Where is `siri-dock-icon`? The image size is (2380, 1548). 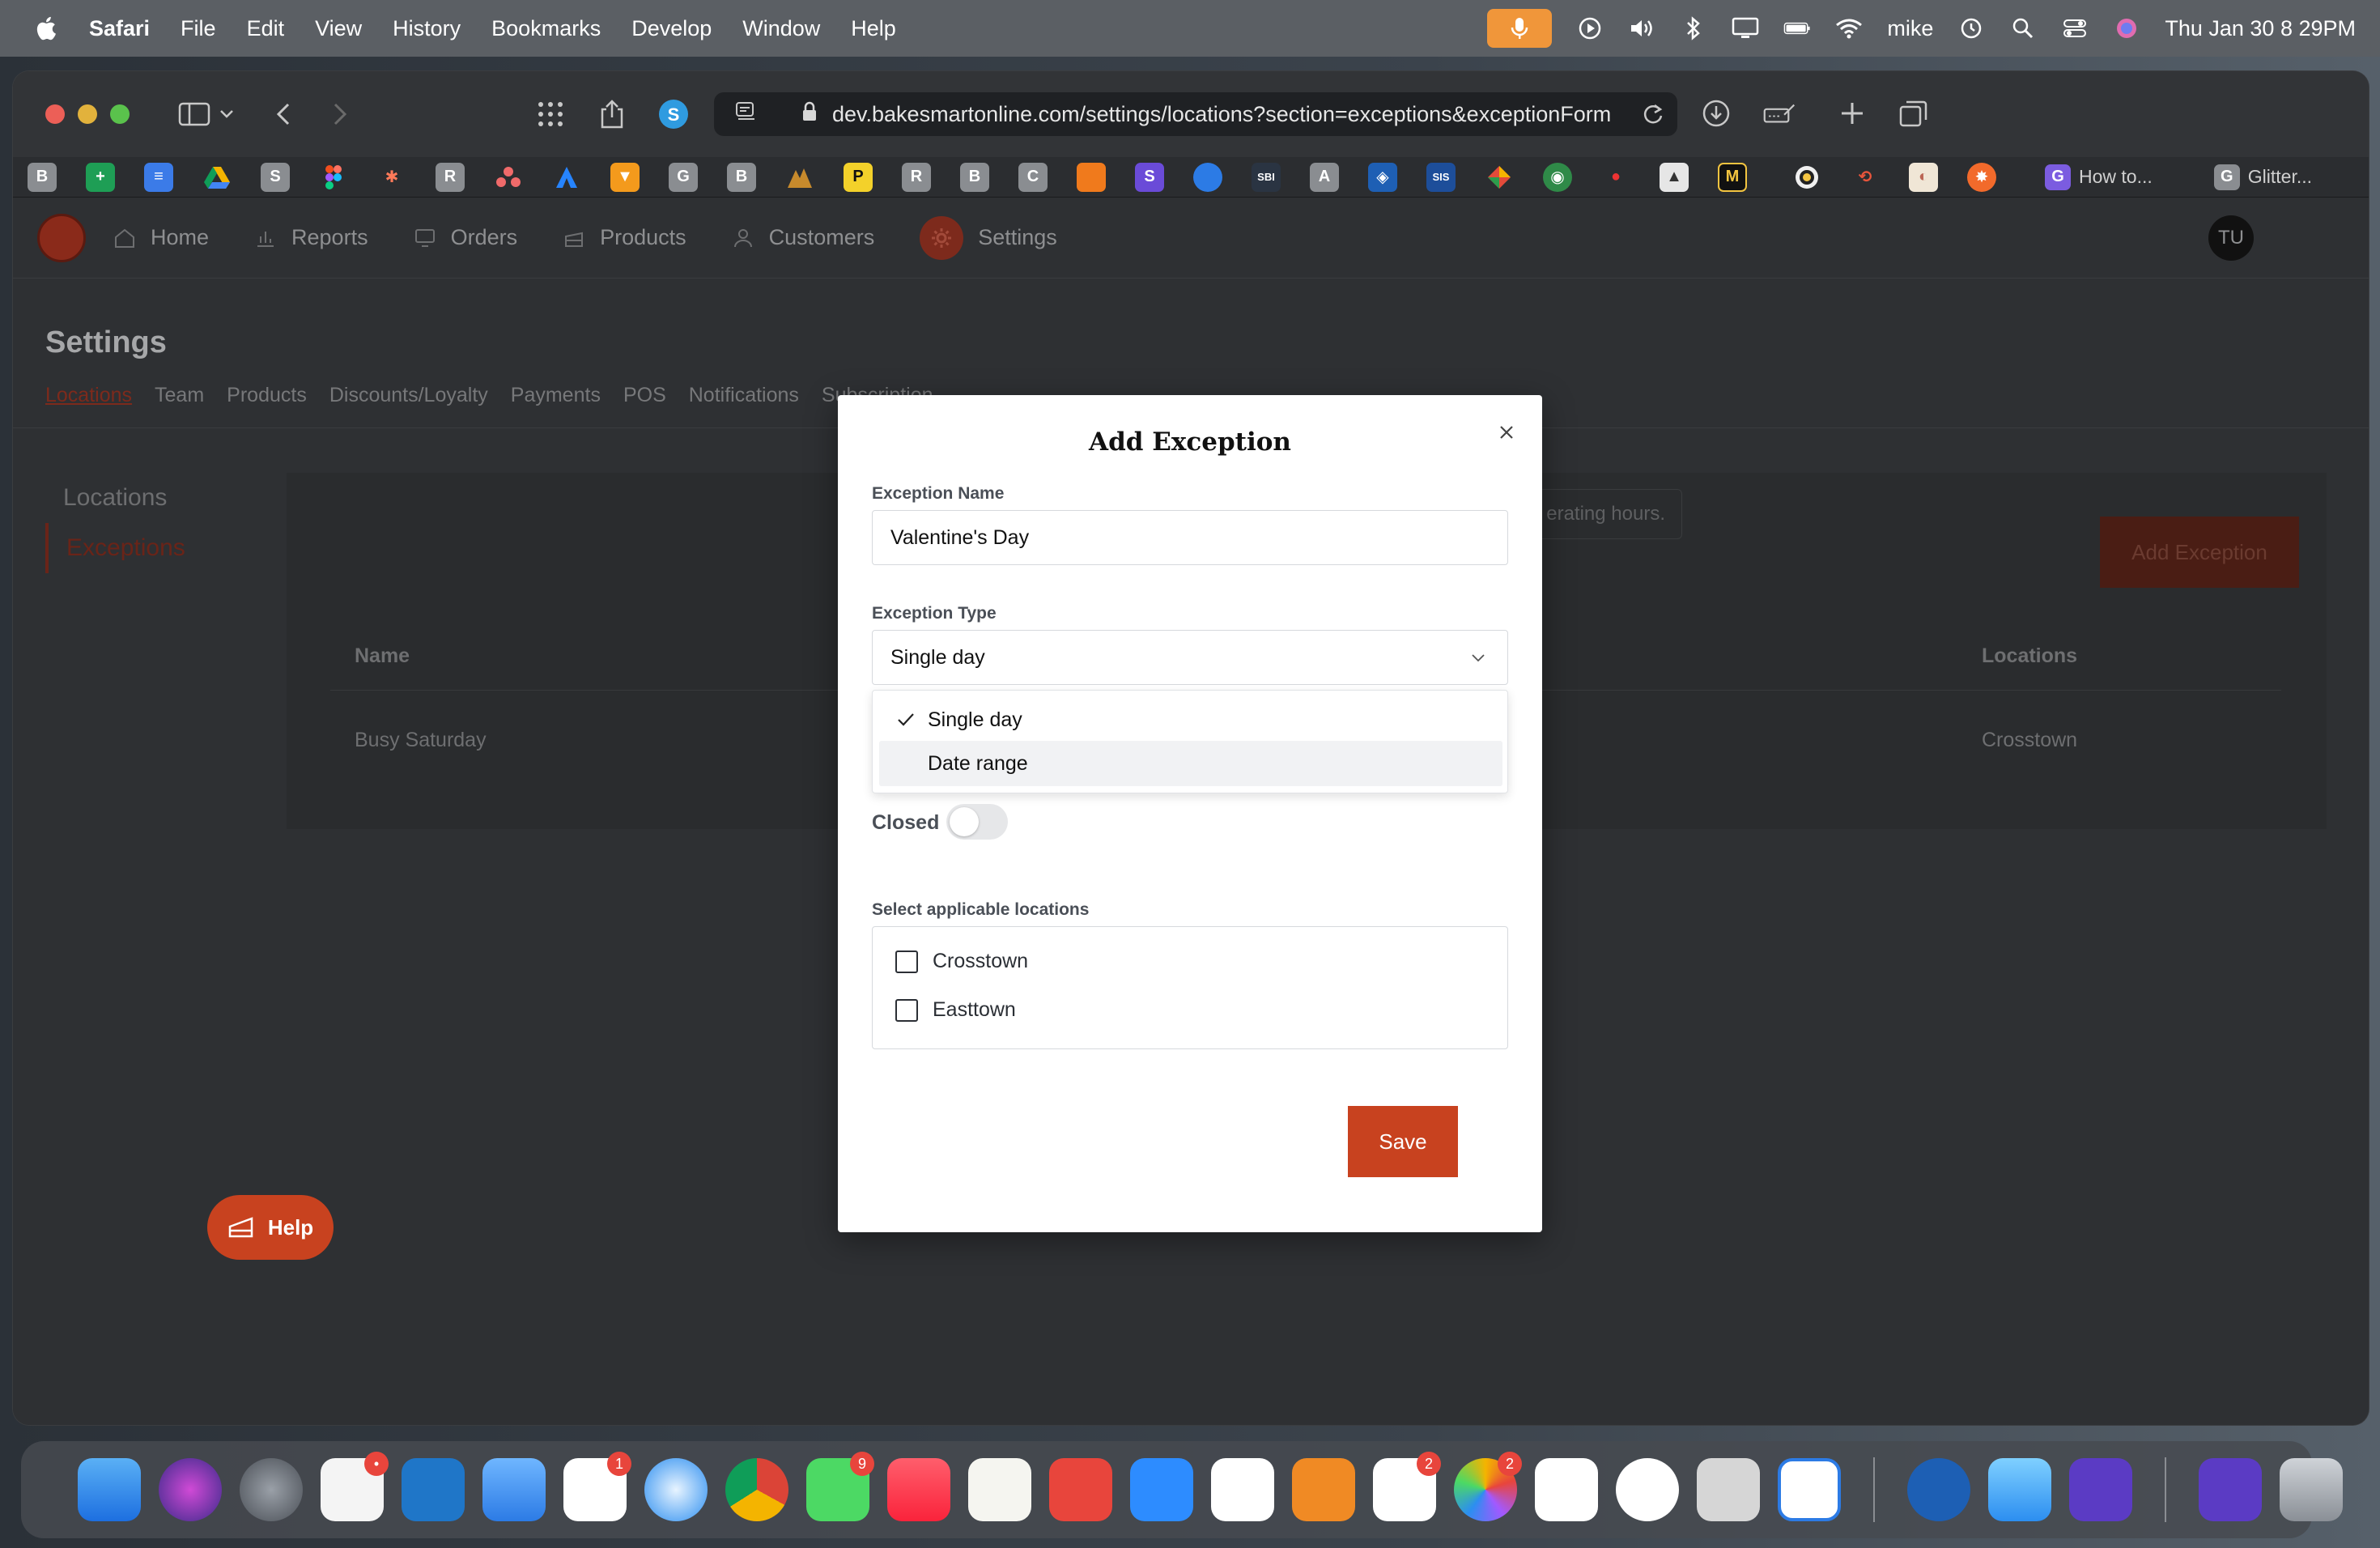
siri-dock-icon is located at coordinates (191, 1489).